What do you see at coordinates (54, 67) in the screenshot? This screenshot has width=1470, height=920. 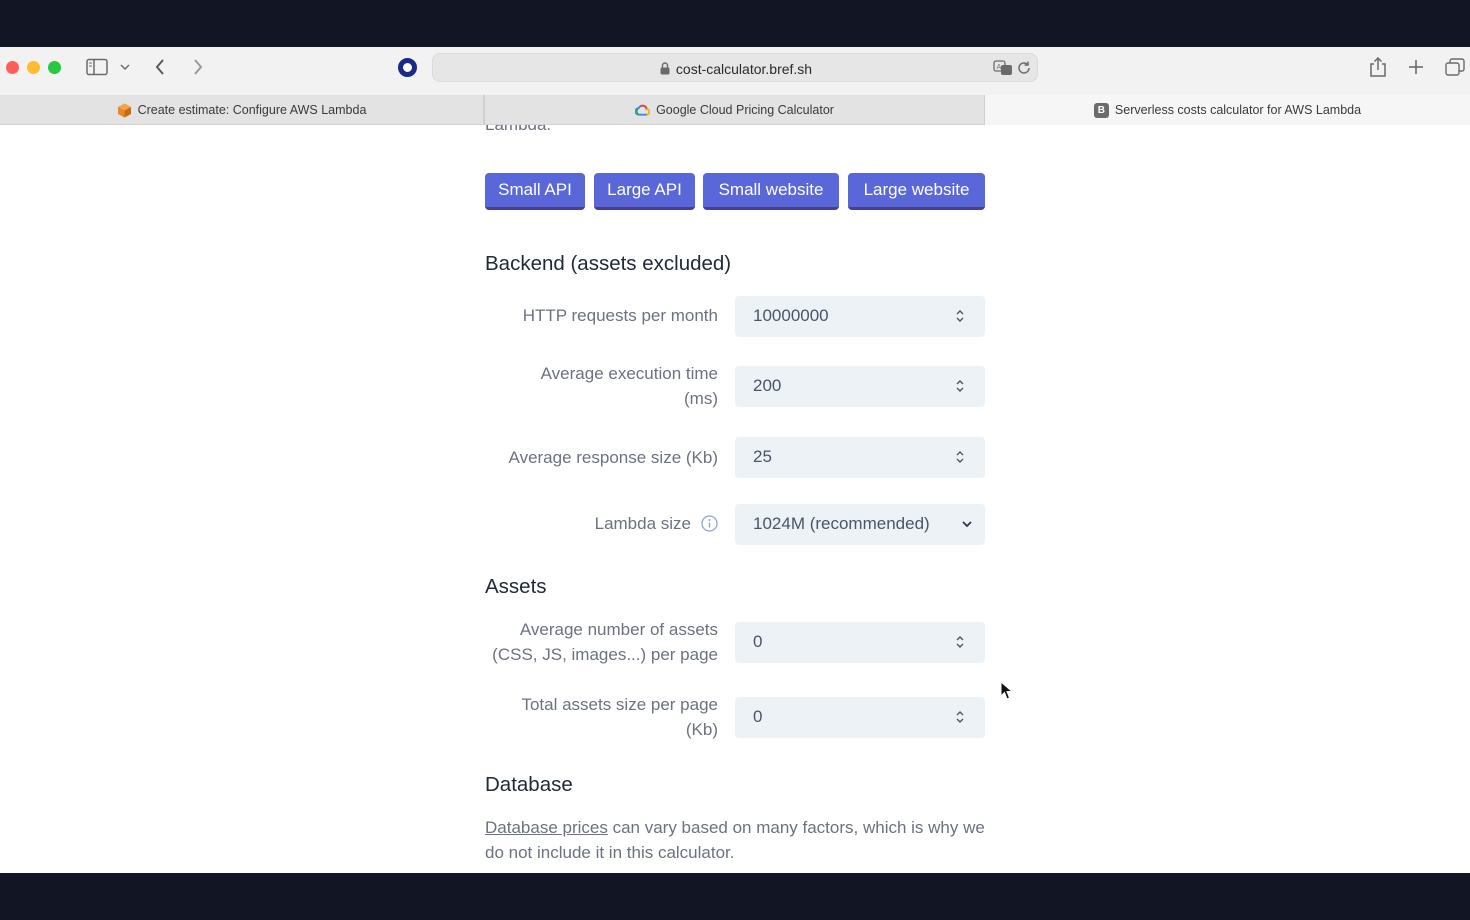 I see `zoom-window-button` at bounding box center [54, 67].